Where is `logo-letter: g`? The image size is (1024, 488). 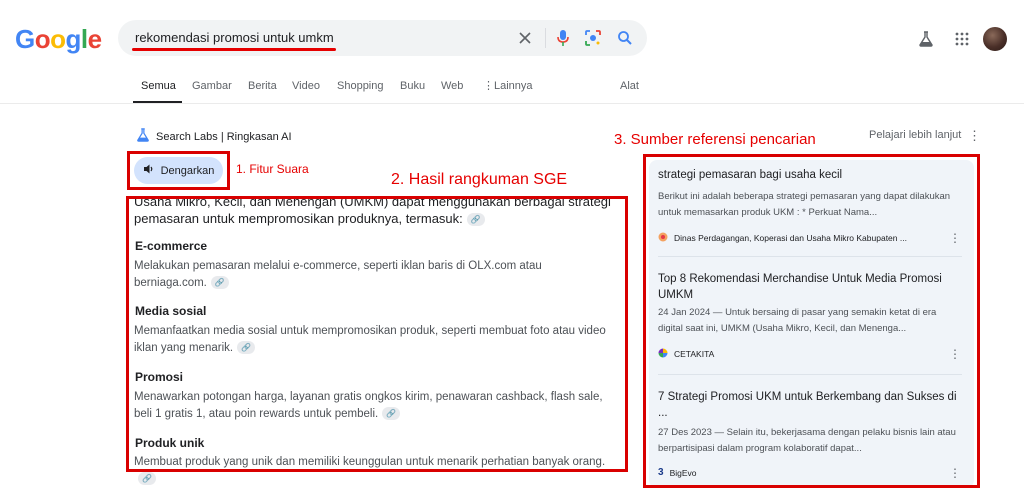
logo-letter: g is located at coordinates (73, 39).